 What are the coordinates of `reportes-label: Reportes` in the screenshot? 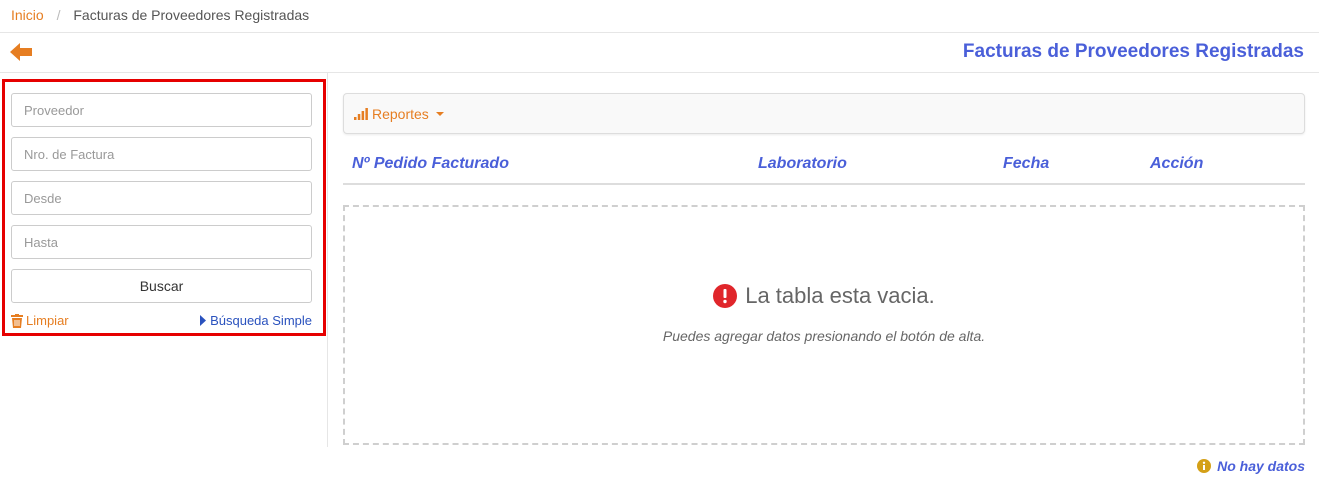 It's located at (400, 113).